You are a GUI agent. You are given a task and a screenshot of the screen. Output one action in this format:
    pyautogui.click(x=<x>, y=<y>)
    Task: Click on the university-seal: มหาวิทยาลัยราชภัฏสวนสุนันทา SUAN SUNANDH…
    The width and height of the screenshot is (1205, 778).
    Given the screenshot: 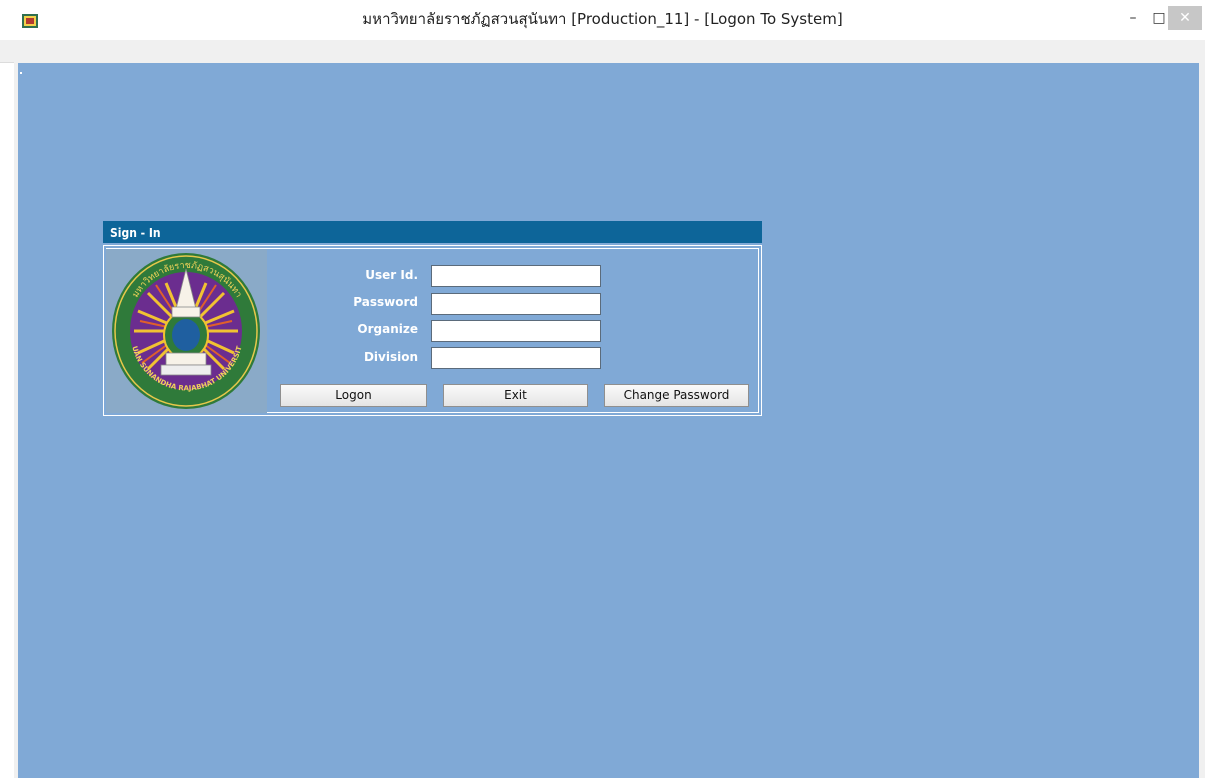 What is the action you would take?
    pyautogui.click(x=184, y=328)
    